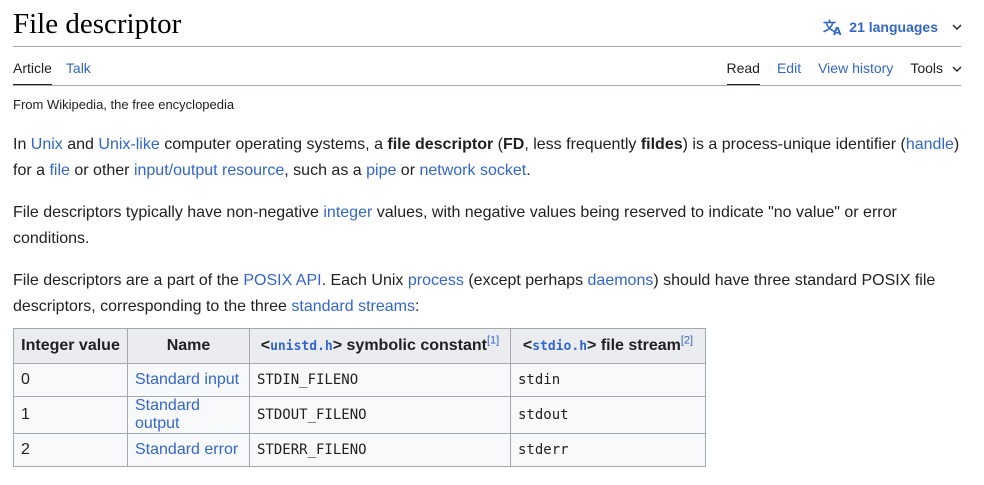 This screenshot has height=485, width=984. What do you see at coordinates (97, 24) in the screenshot?
I see `page-title: File descriptor` at bounding box center [97, 24].